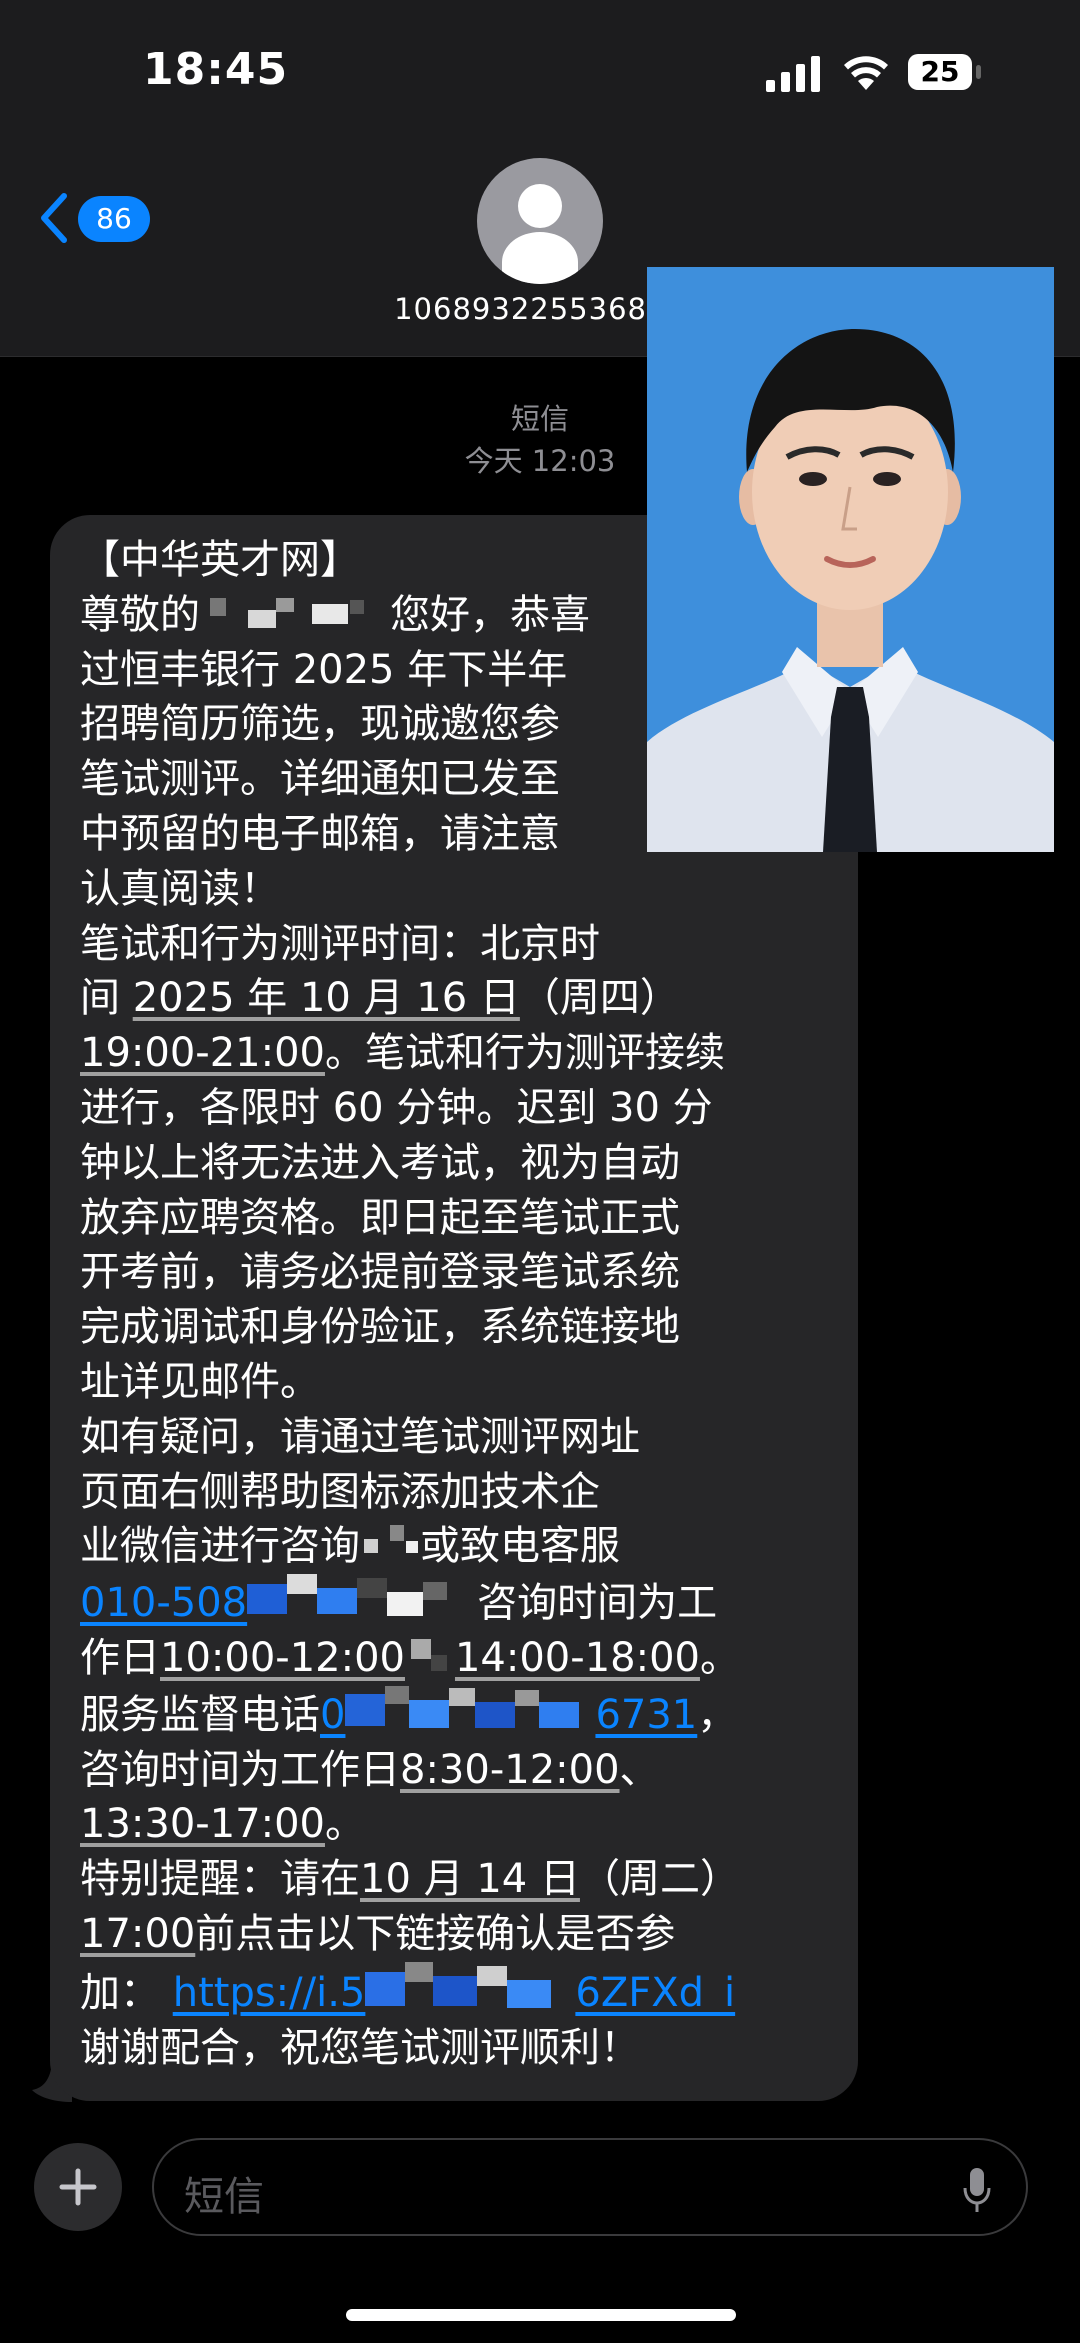  What do you see at coordinates (977, 2190) in the screenshot?
I see `microphone-icon` at bounding box center [977, 2190].